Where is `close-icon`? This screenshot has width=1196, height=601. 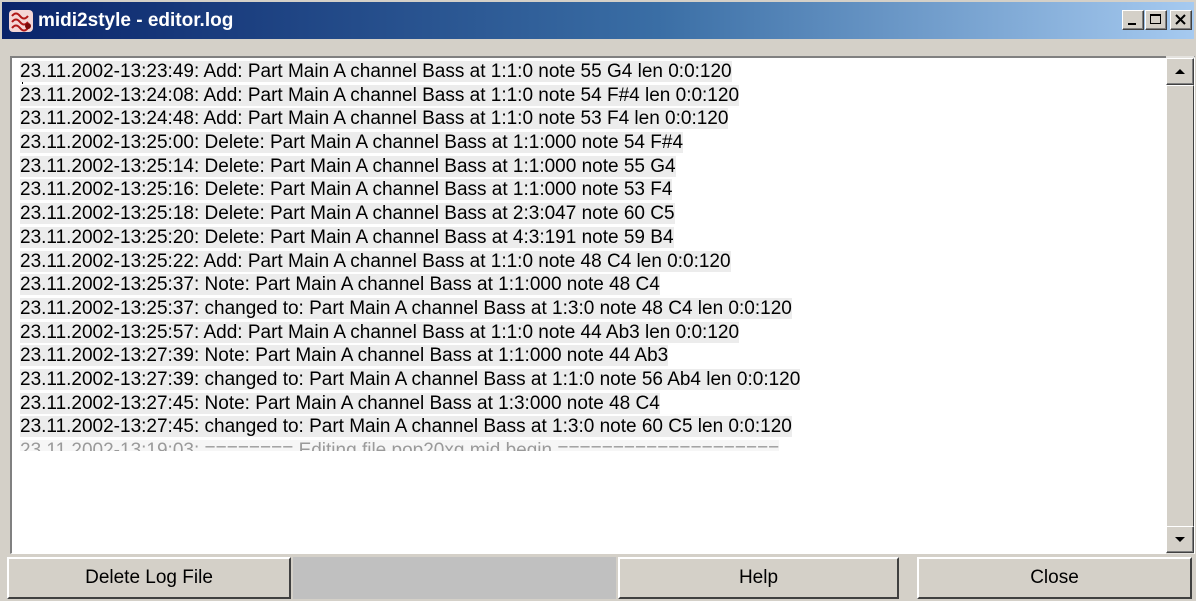
close-icon is located at coordinates (1180, 19).